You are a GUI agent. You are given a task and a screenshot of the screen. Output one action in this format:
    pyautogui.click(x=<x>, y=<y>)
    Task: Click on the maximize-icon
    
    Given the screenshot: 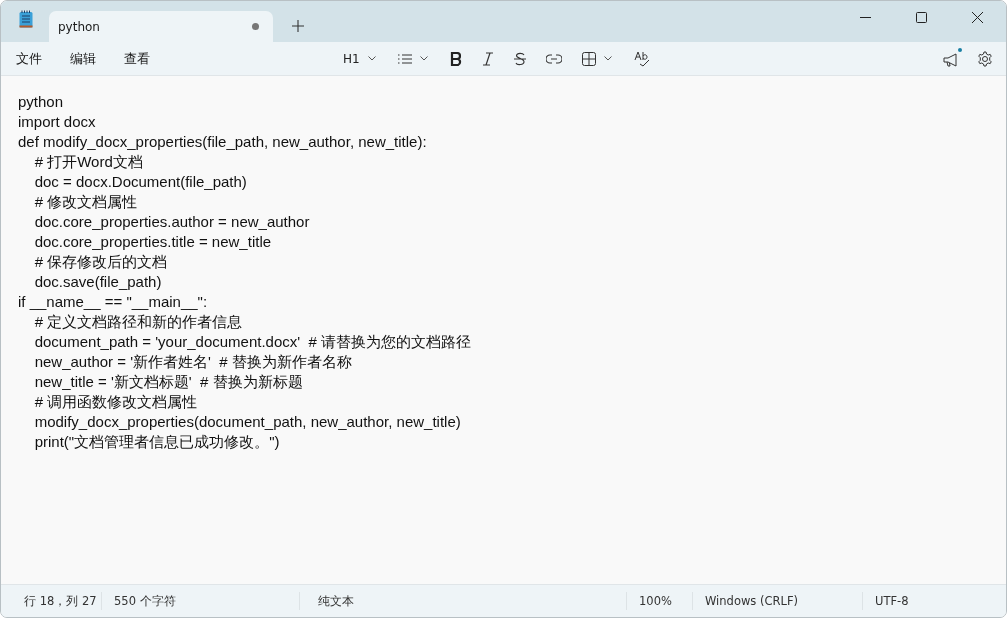 What is the action you would take?
    pyautogui.click(x=921, y=17)
    